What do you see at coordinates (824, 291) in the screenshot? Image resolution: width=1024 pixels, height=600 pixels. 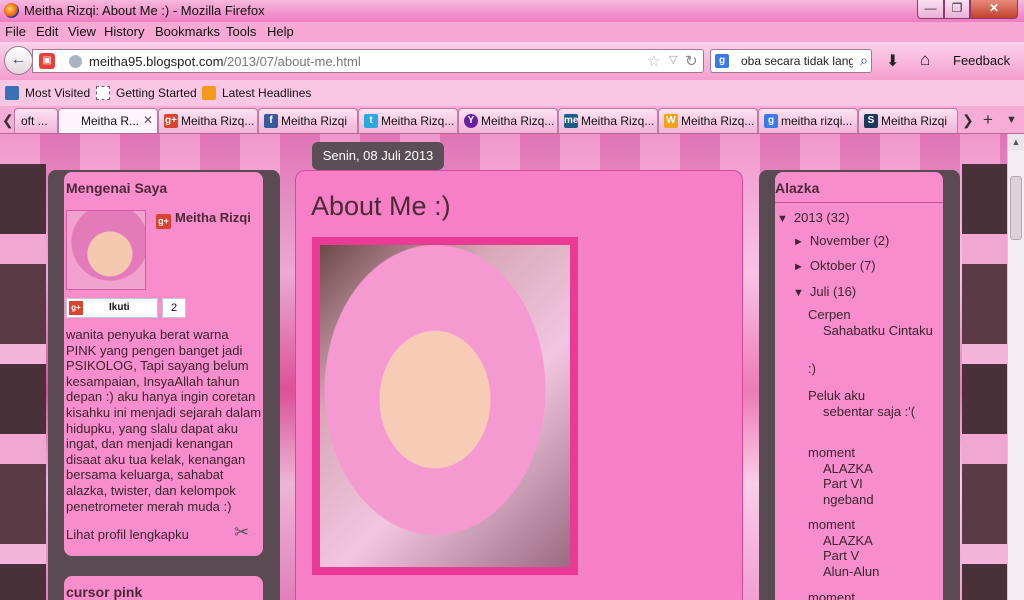 I see `archive-month-juli: ▼ Juli (16)` at bounding box center [824, 291].